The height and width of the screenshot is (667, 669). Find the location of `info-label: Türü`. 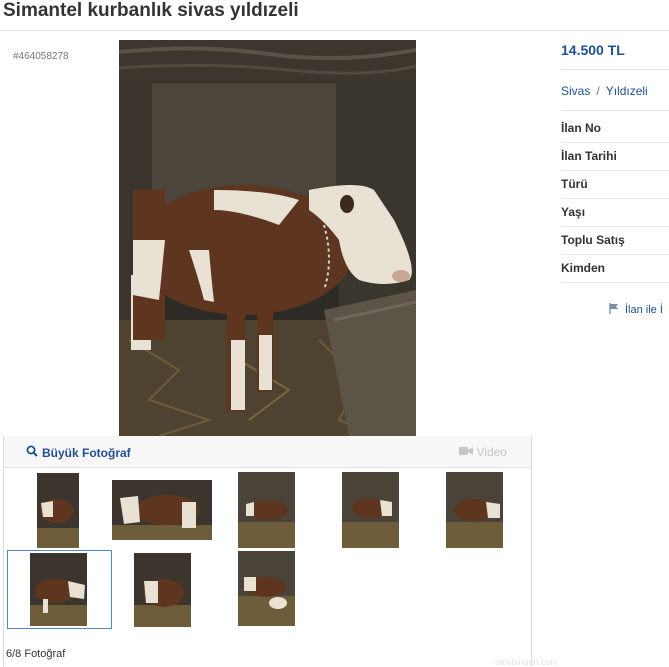

info-label: Türü is located at coordinates (574, 184).